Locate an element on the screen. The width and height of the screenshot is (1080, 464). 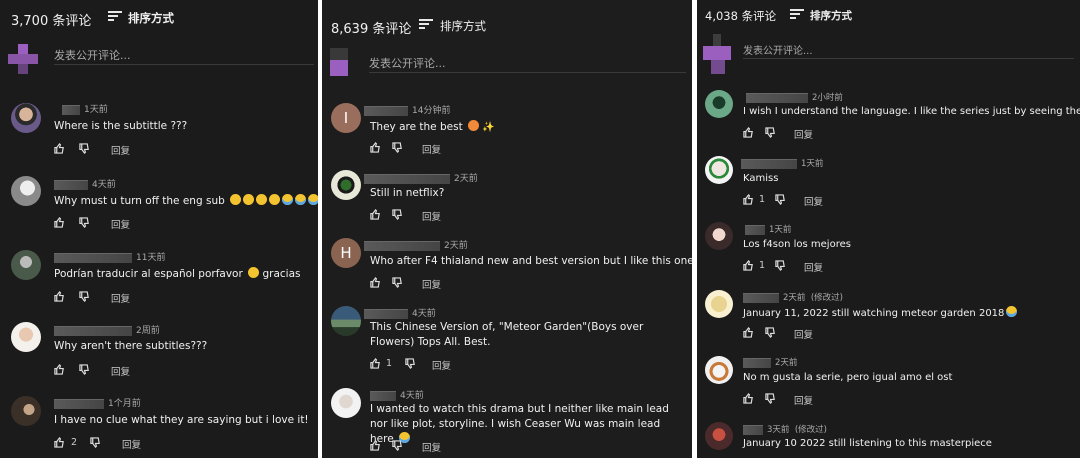
comment-meta: 4天前 is located at coordinates (397, 394).